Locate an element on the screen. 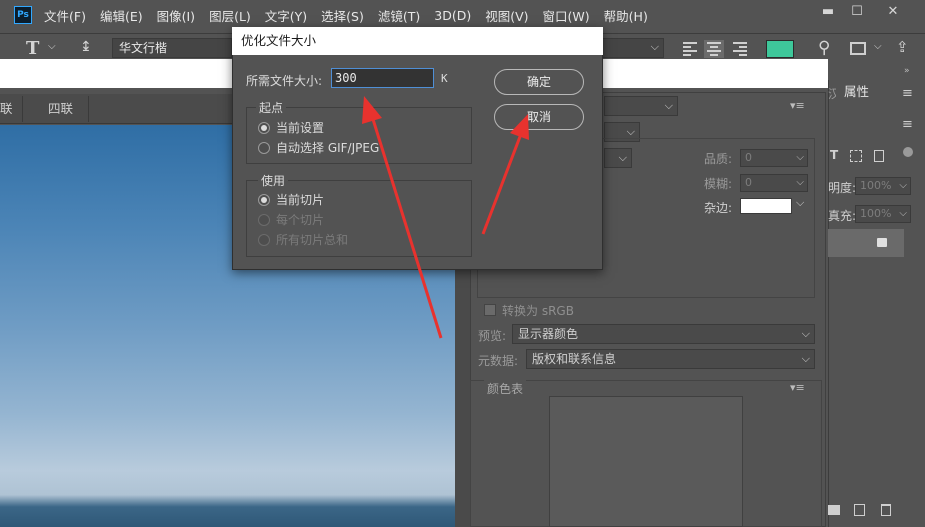 The width and height of the screenshot is (925, 527). annotation-arrowhead-cancel is located at coordinates (519, 127).